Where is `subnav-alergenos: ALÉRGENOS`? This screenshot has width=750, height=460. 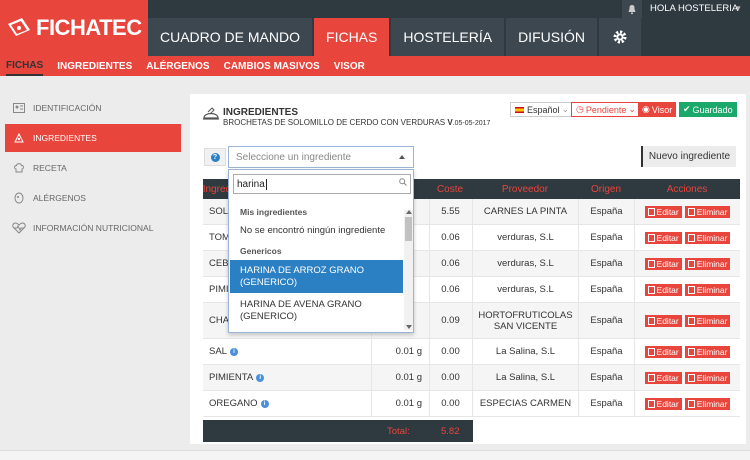
subnav-alergenos: ALÉRGENOS is located at coordinates (177, 66).